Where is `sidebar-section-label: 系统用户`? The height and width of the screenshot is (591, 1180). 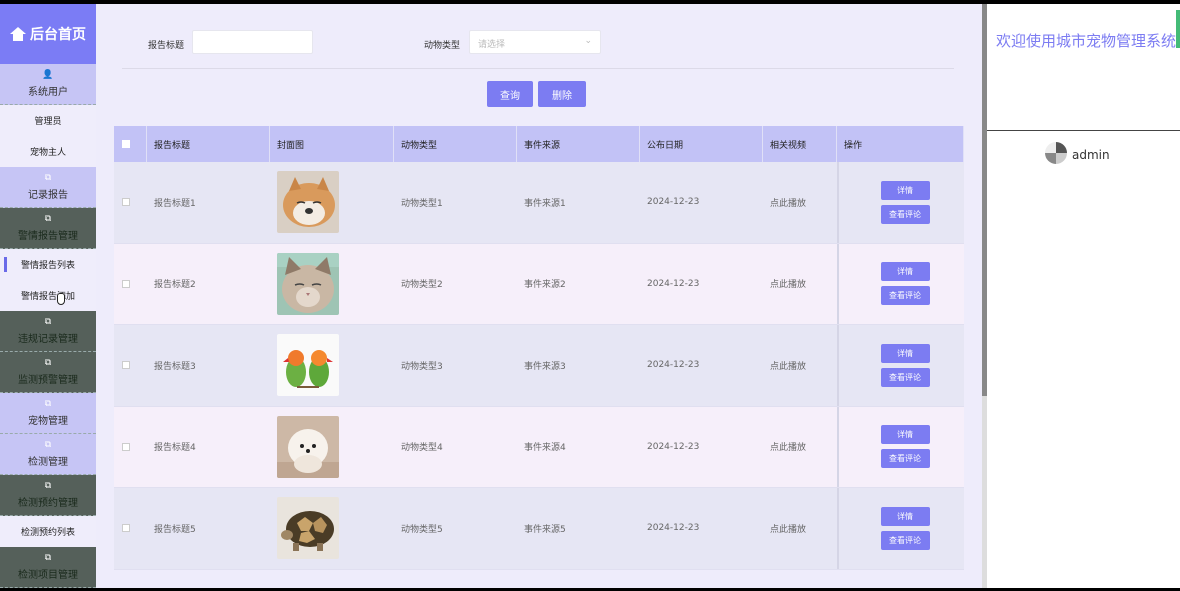
sidebar-section-label: 系统用户 is located at coordinates (48, 92).